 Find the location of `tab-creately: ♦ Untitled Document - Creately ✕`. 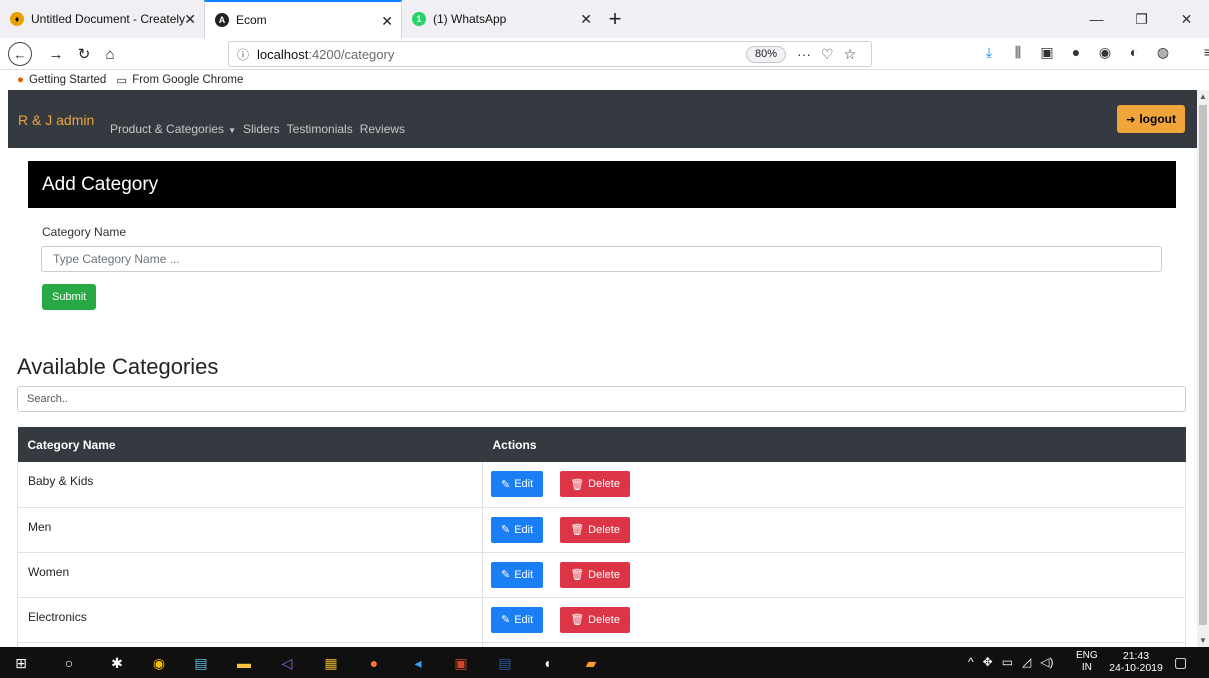

tab-creately: ♦ Untitled Document - Creately ✕ is located at coordinates (102, 19).